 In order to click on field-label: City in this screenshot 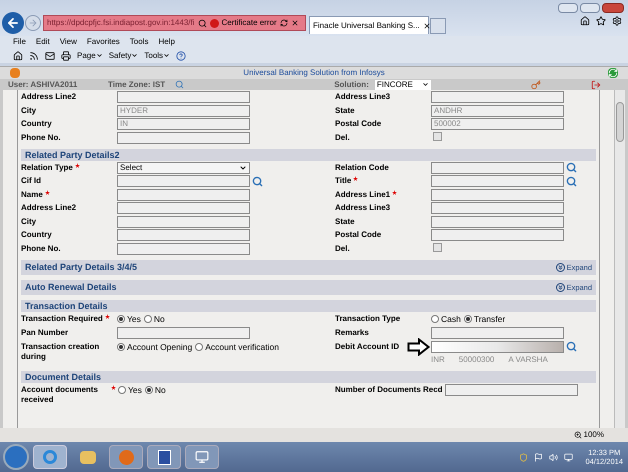, I will do `click(28, 111)`.